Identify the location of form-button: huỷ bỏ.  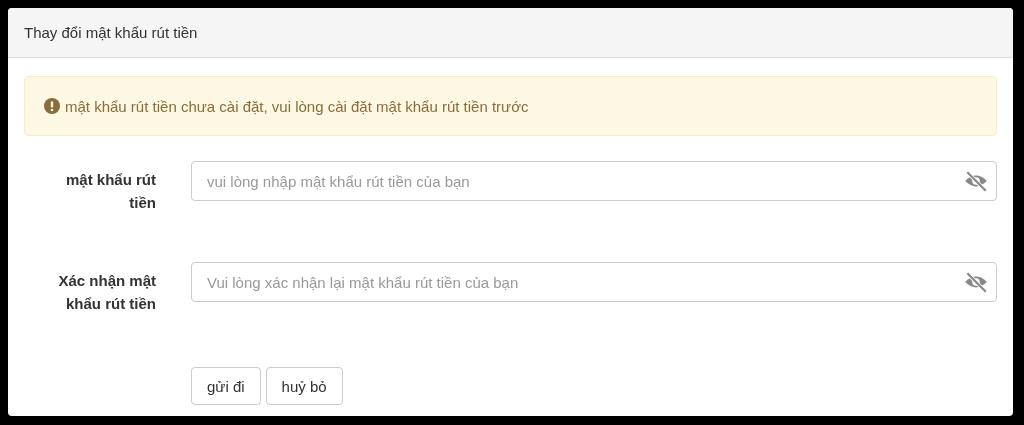
(304, 386).